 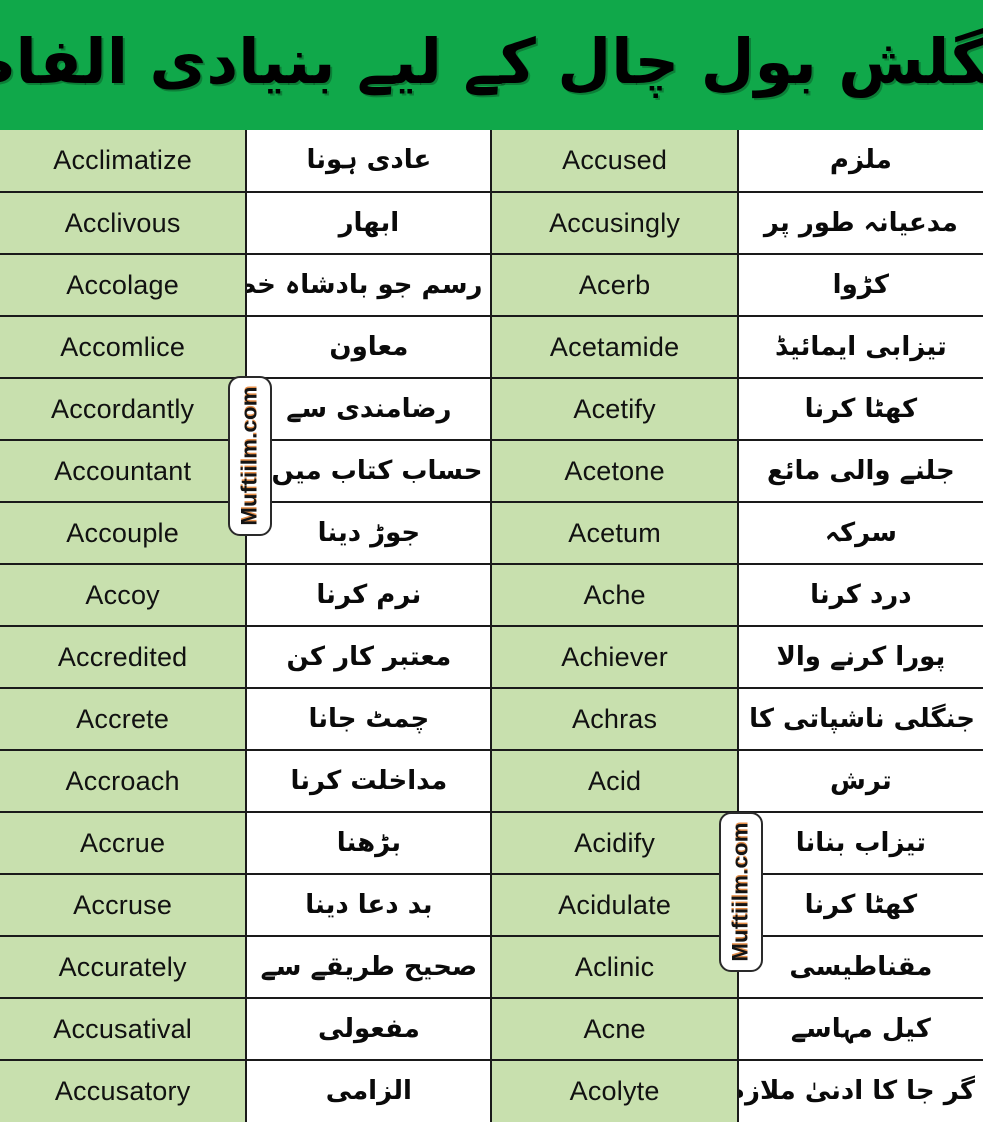 I want to click on urdu-meaning-left: چمٹ جانا, so click(x=369, y=719).